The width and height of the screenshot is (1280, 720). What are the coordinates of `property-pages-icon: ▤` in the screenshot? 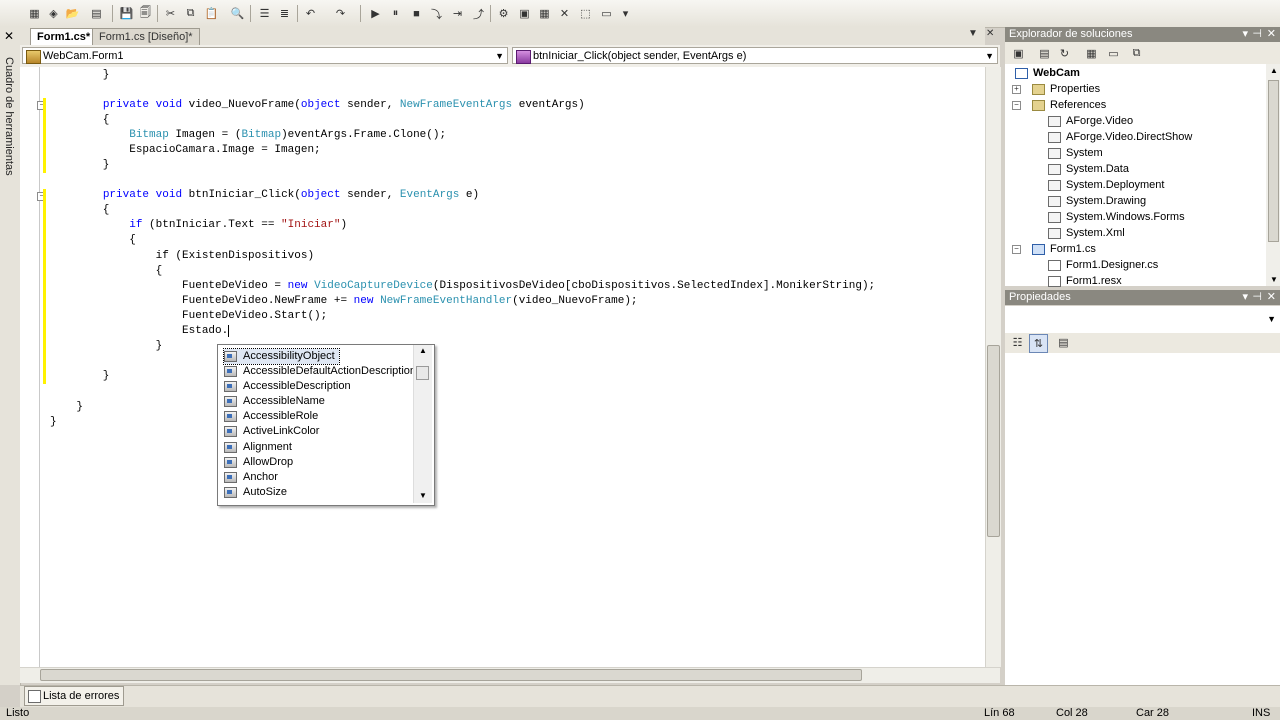 It's located at (1063, 342).